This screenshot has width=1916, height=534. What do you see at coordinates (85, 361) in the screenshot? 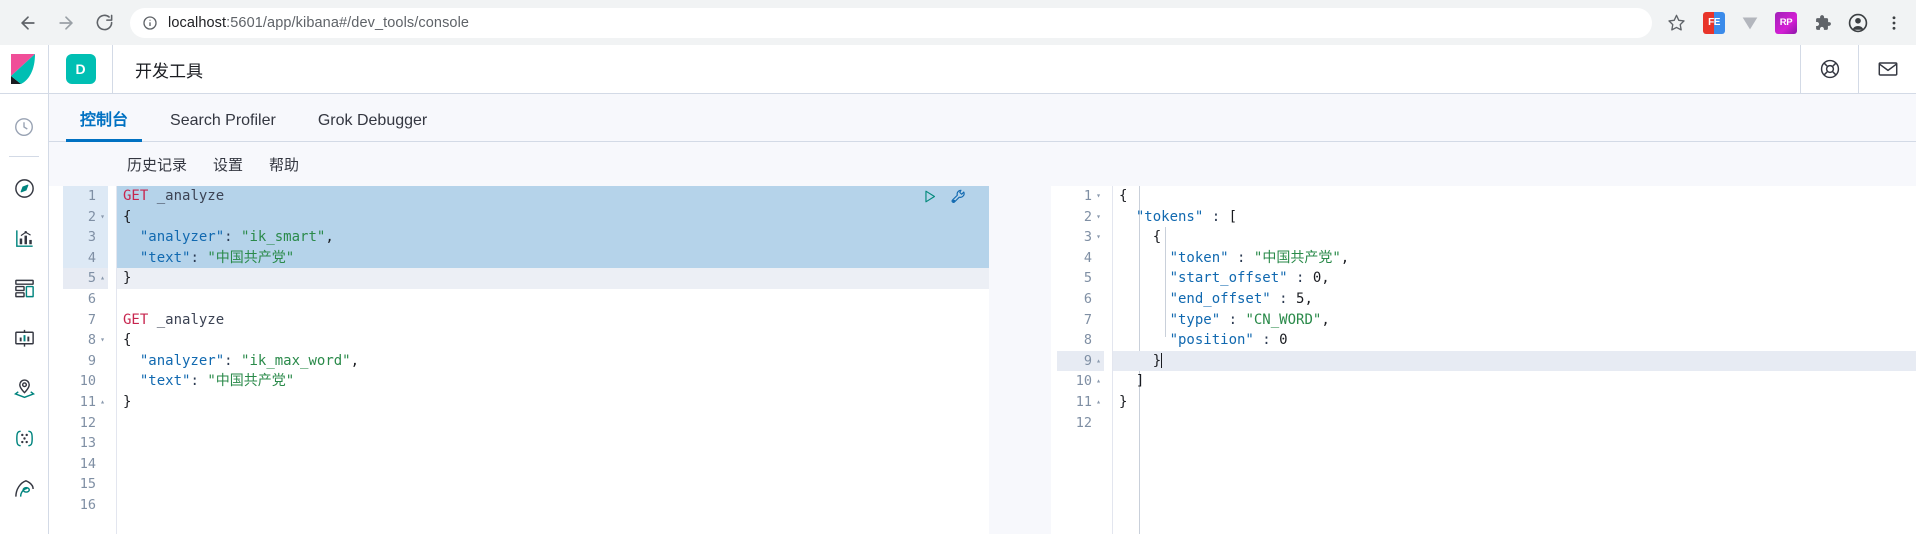
I see `line-number: 9` at bounding box center [85, 361].